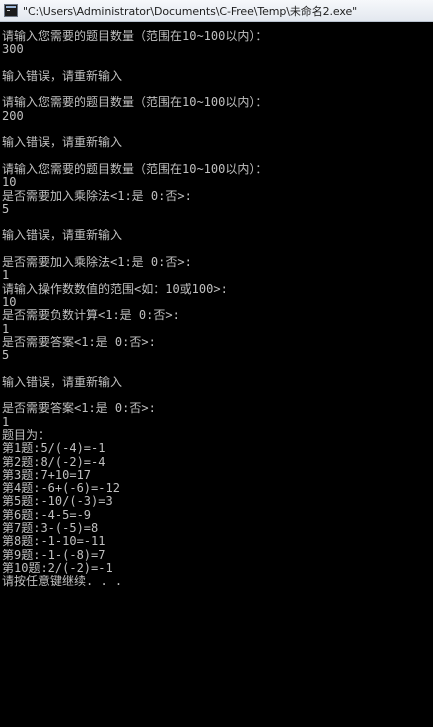  I want to click on console-line: 第1题:5/(-4)=-1, so click(54, 449).